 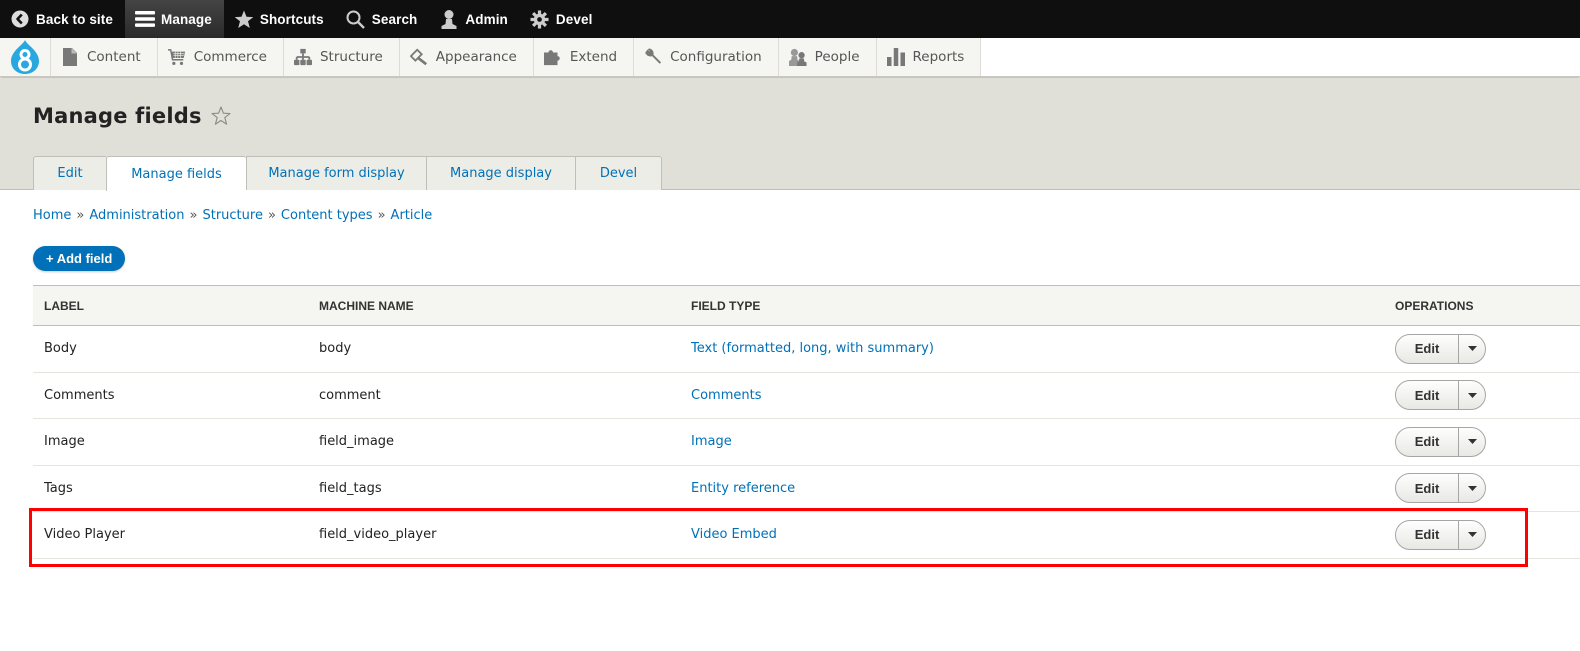 I want to click on field-machine-name: field_video_player, so click(x=494, y=535).